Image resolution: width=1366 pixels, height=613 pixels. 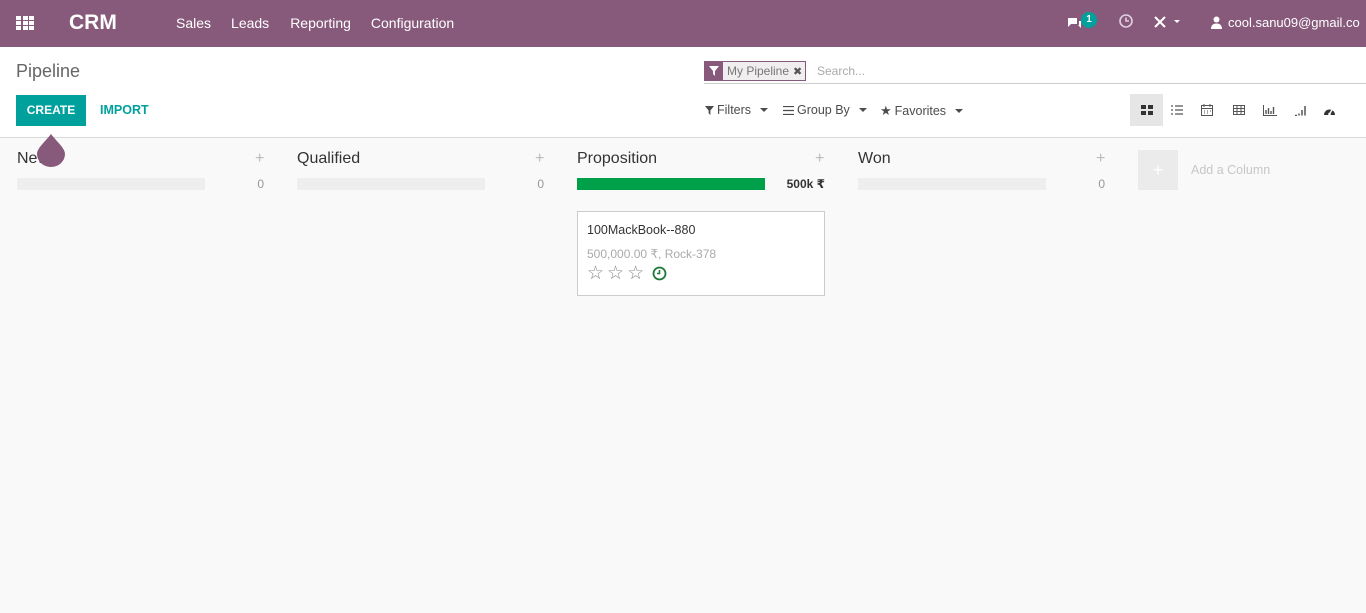 I want to click on apps-menu-icon, so click(x=25, y=23).